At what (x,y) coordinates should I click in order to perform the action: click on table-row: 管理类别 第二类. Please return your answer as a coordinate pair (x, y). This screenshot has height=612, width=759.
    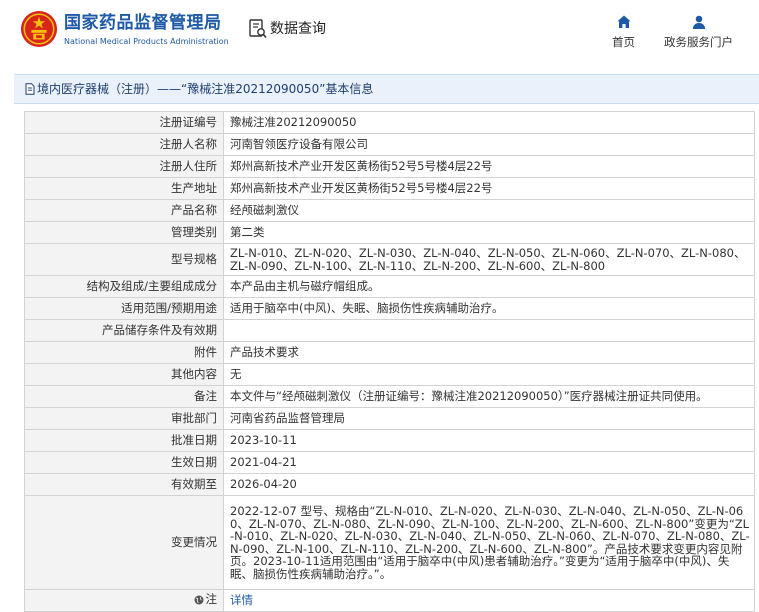
    Looking at the image, I should click on (389, 232).